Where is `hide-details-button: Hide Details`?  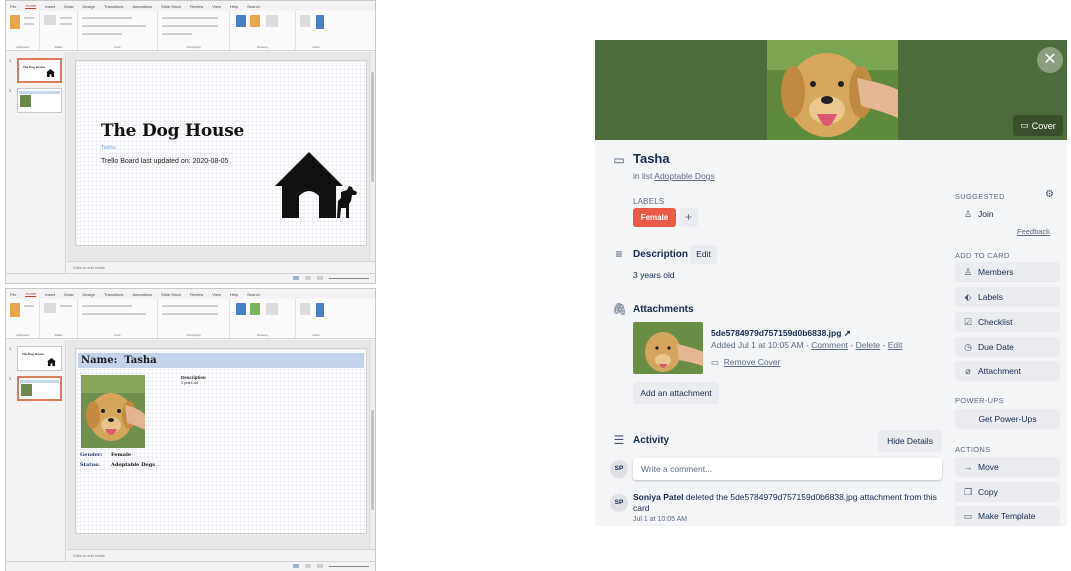
hide-details-button: Hide Details is located at coordinates (910, 441).